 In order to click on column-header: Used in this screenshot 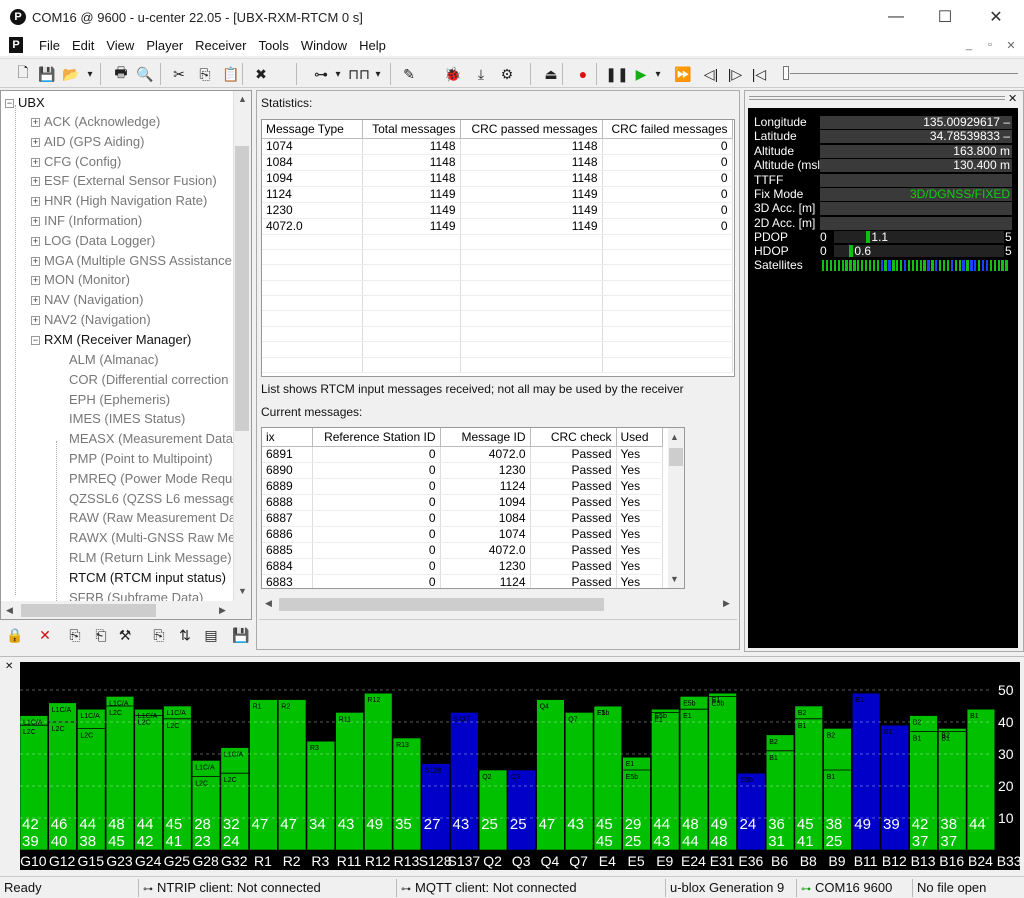, I will do `click(639, 437)`.